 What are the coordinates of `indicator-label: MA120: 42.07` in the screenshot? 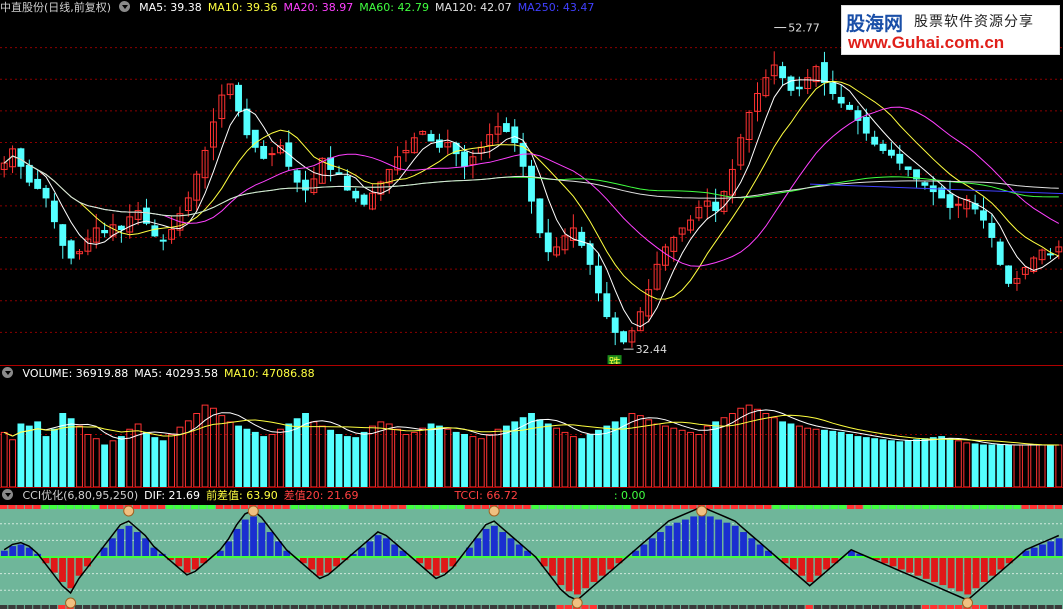 It's located at (473, 7).